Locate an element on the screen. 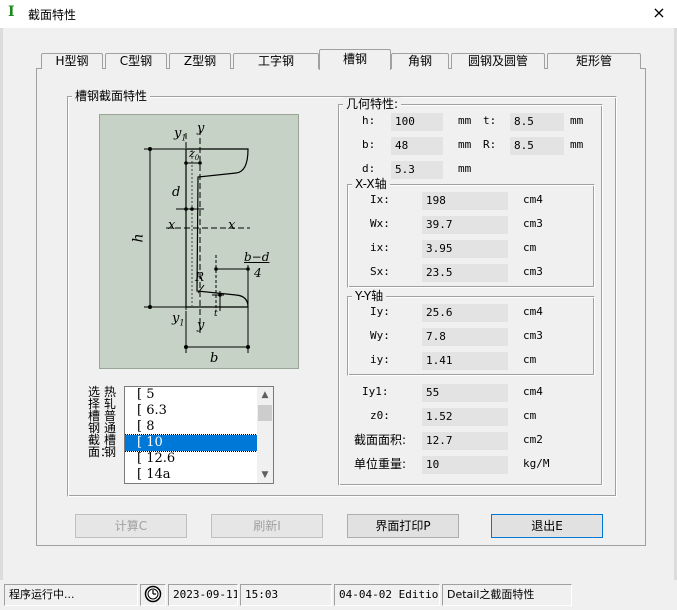 This screenshot has width=677, height=610. iy1-label: Iy1: is located at coordinates (375, 391).